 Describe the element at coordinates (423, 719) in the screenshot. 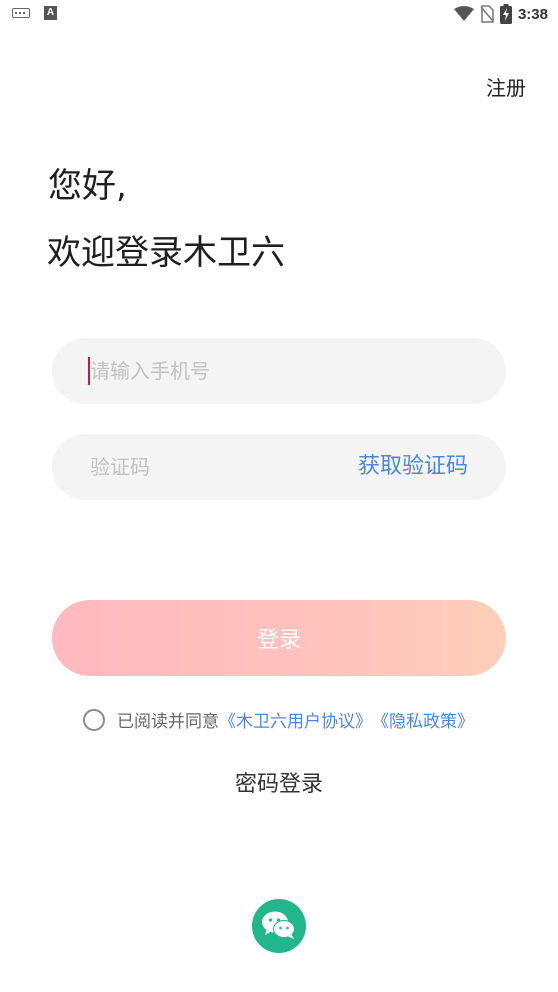

I see `privacy-policy-link: 《隐私政策》` at that location.